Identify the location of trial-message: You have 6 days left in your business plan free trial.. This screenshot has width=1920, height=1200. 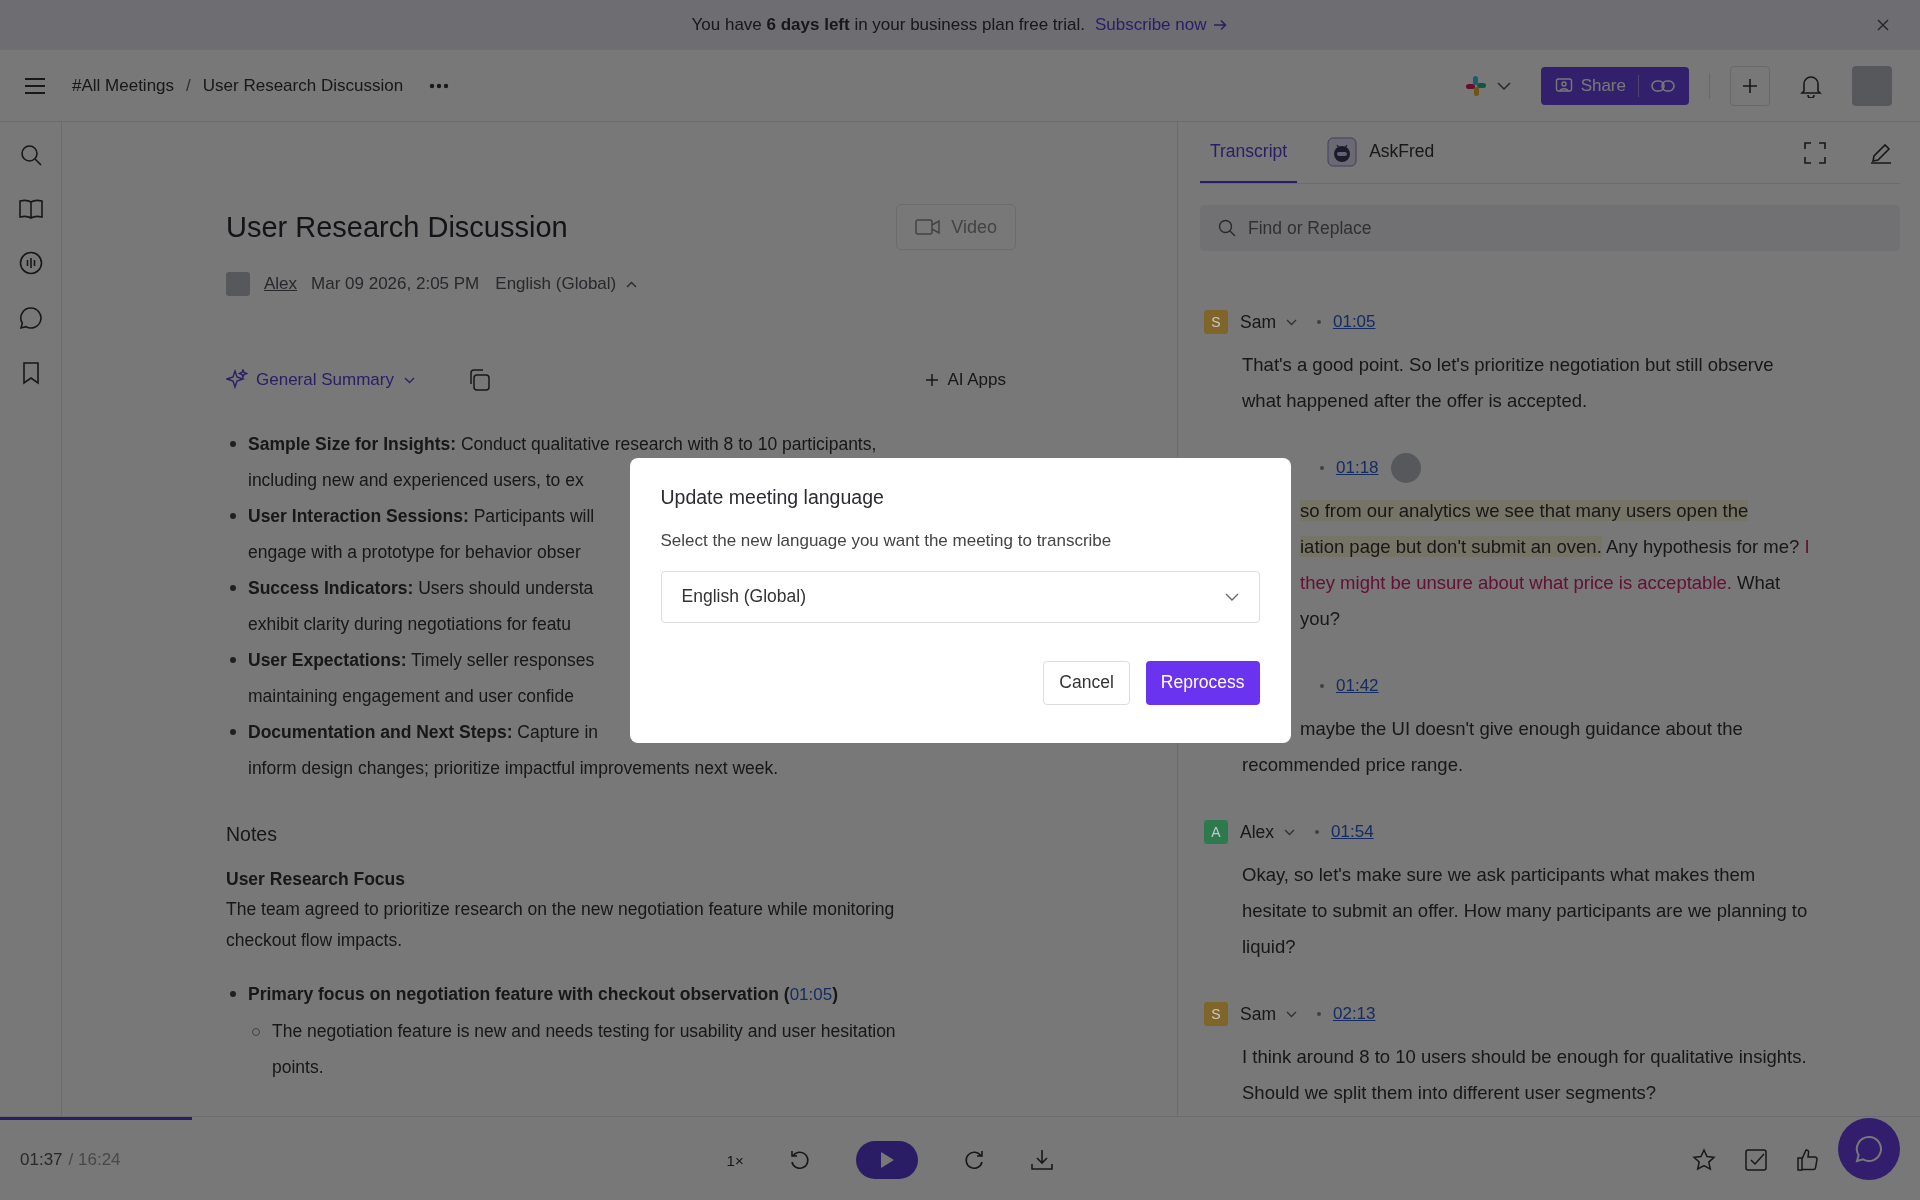
(888, 25).